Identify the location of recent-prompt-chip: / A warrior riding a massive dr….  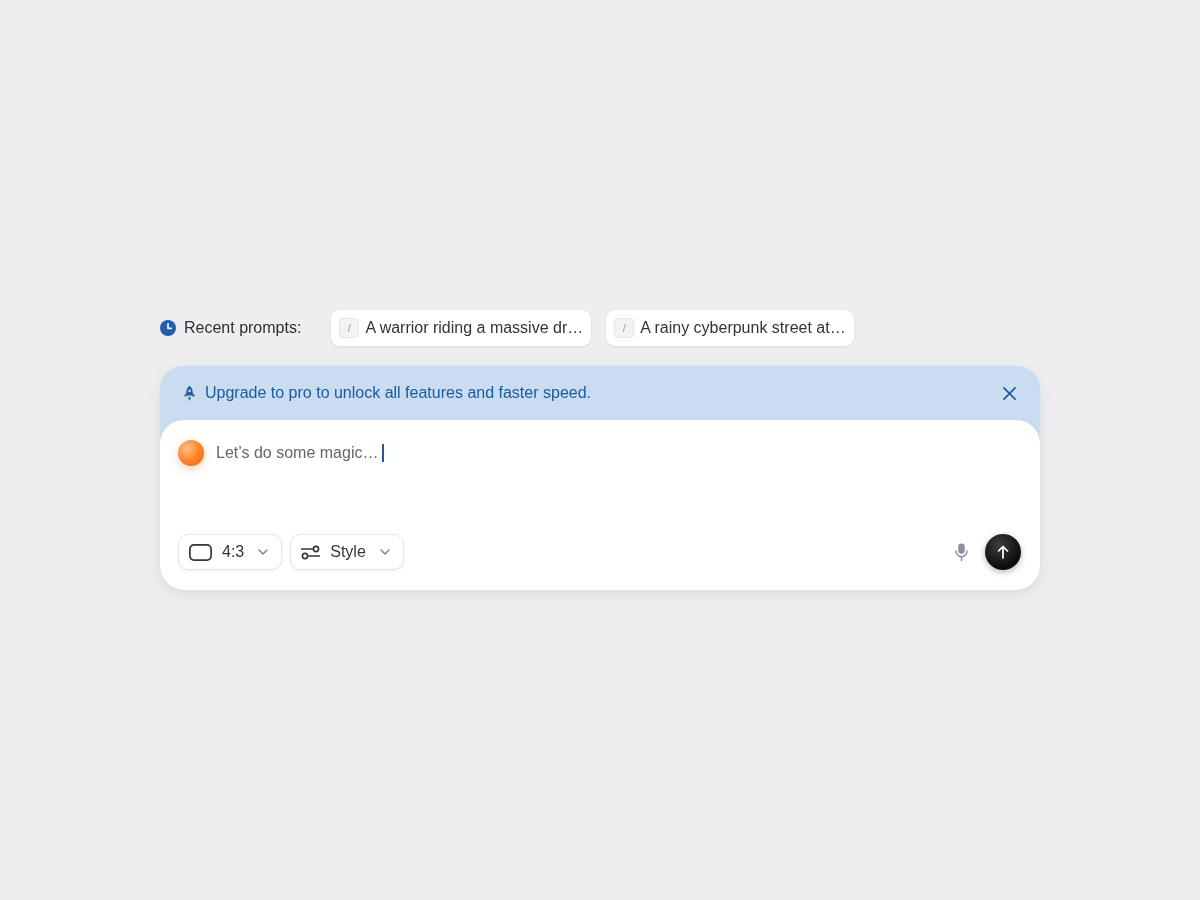
(461, 328).